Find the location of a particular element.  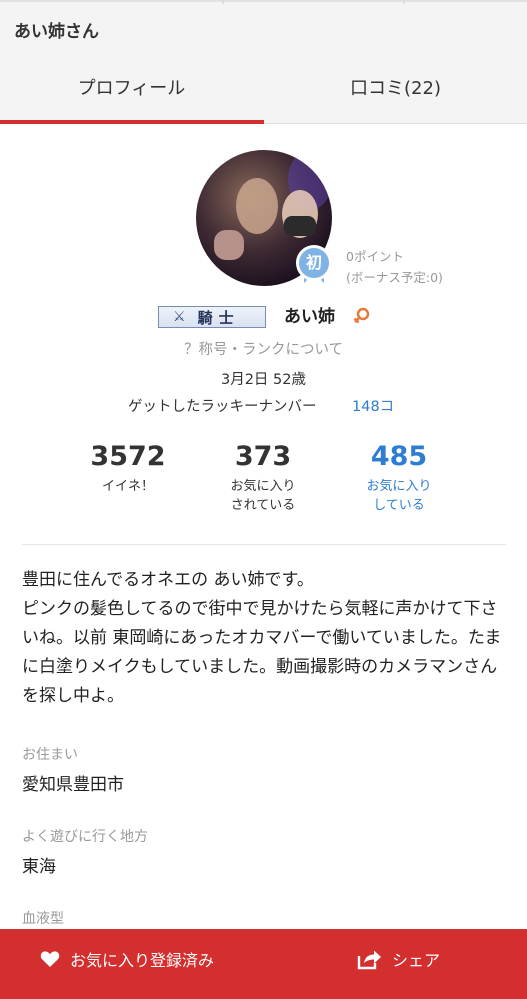

app-header: あい姉さん is located at coordinates (263, 30).